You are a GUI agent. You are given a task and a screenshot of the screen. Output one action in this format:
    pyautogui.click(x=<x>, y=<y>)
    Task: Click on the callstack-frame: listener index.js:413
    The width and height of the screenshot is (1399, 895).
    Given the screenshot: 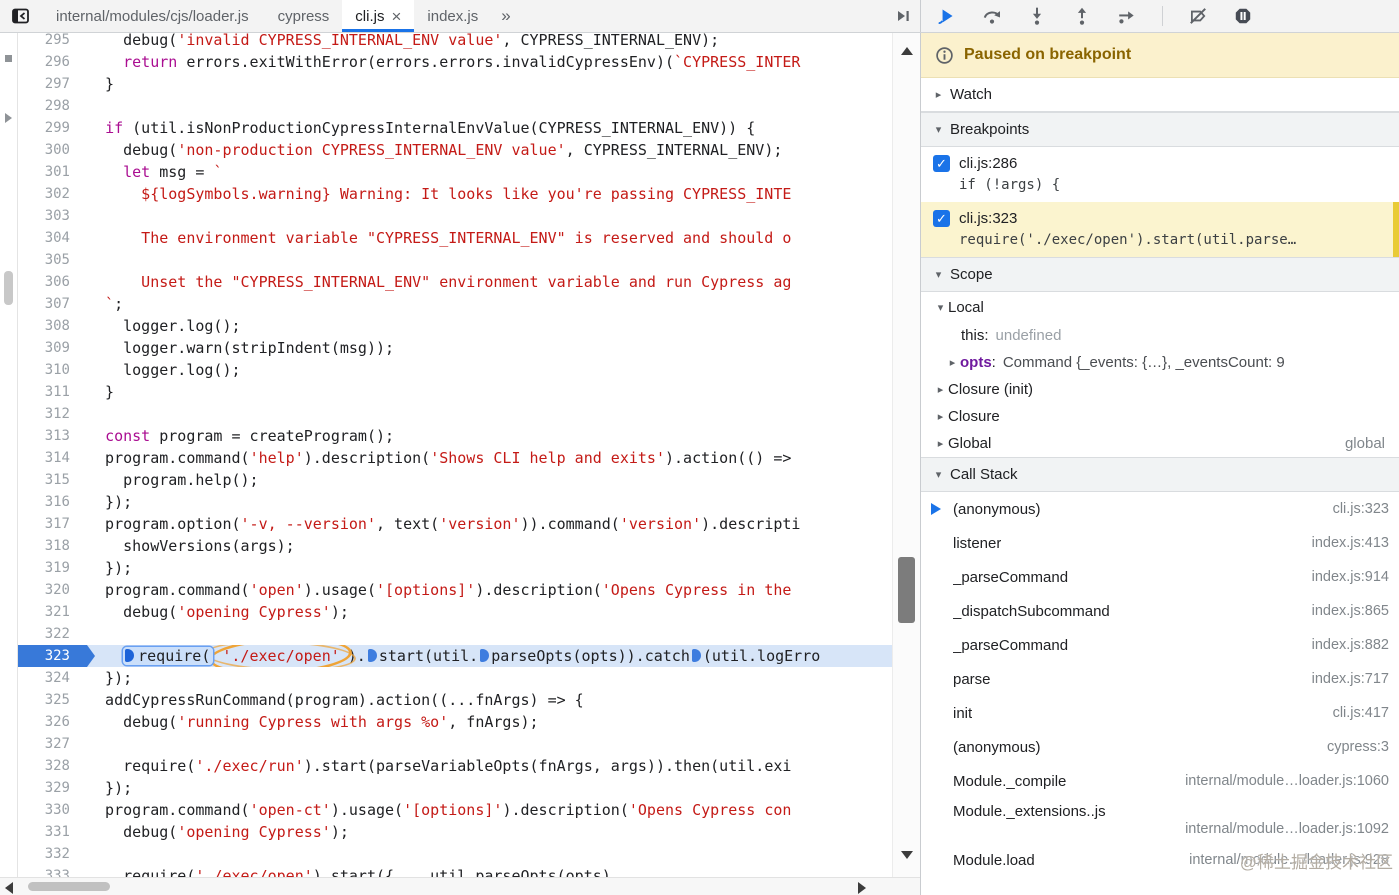 What is the action you would take?
    pyautogui.click(x=1160, y=543)
    